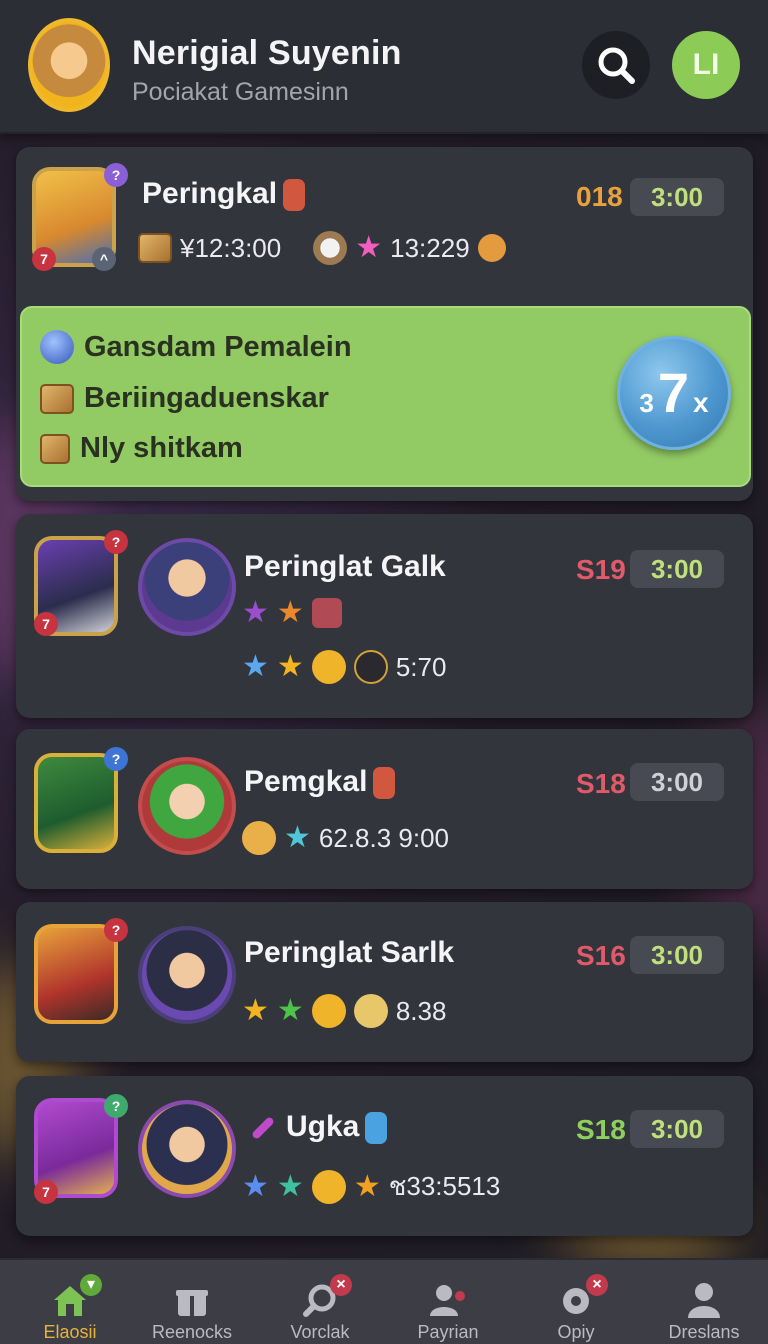 The width and height of the screenshot is (768, 1344). I want to click on stat-value: 13:229, so click(430, 247).